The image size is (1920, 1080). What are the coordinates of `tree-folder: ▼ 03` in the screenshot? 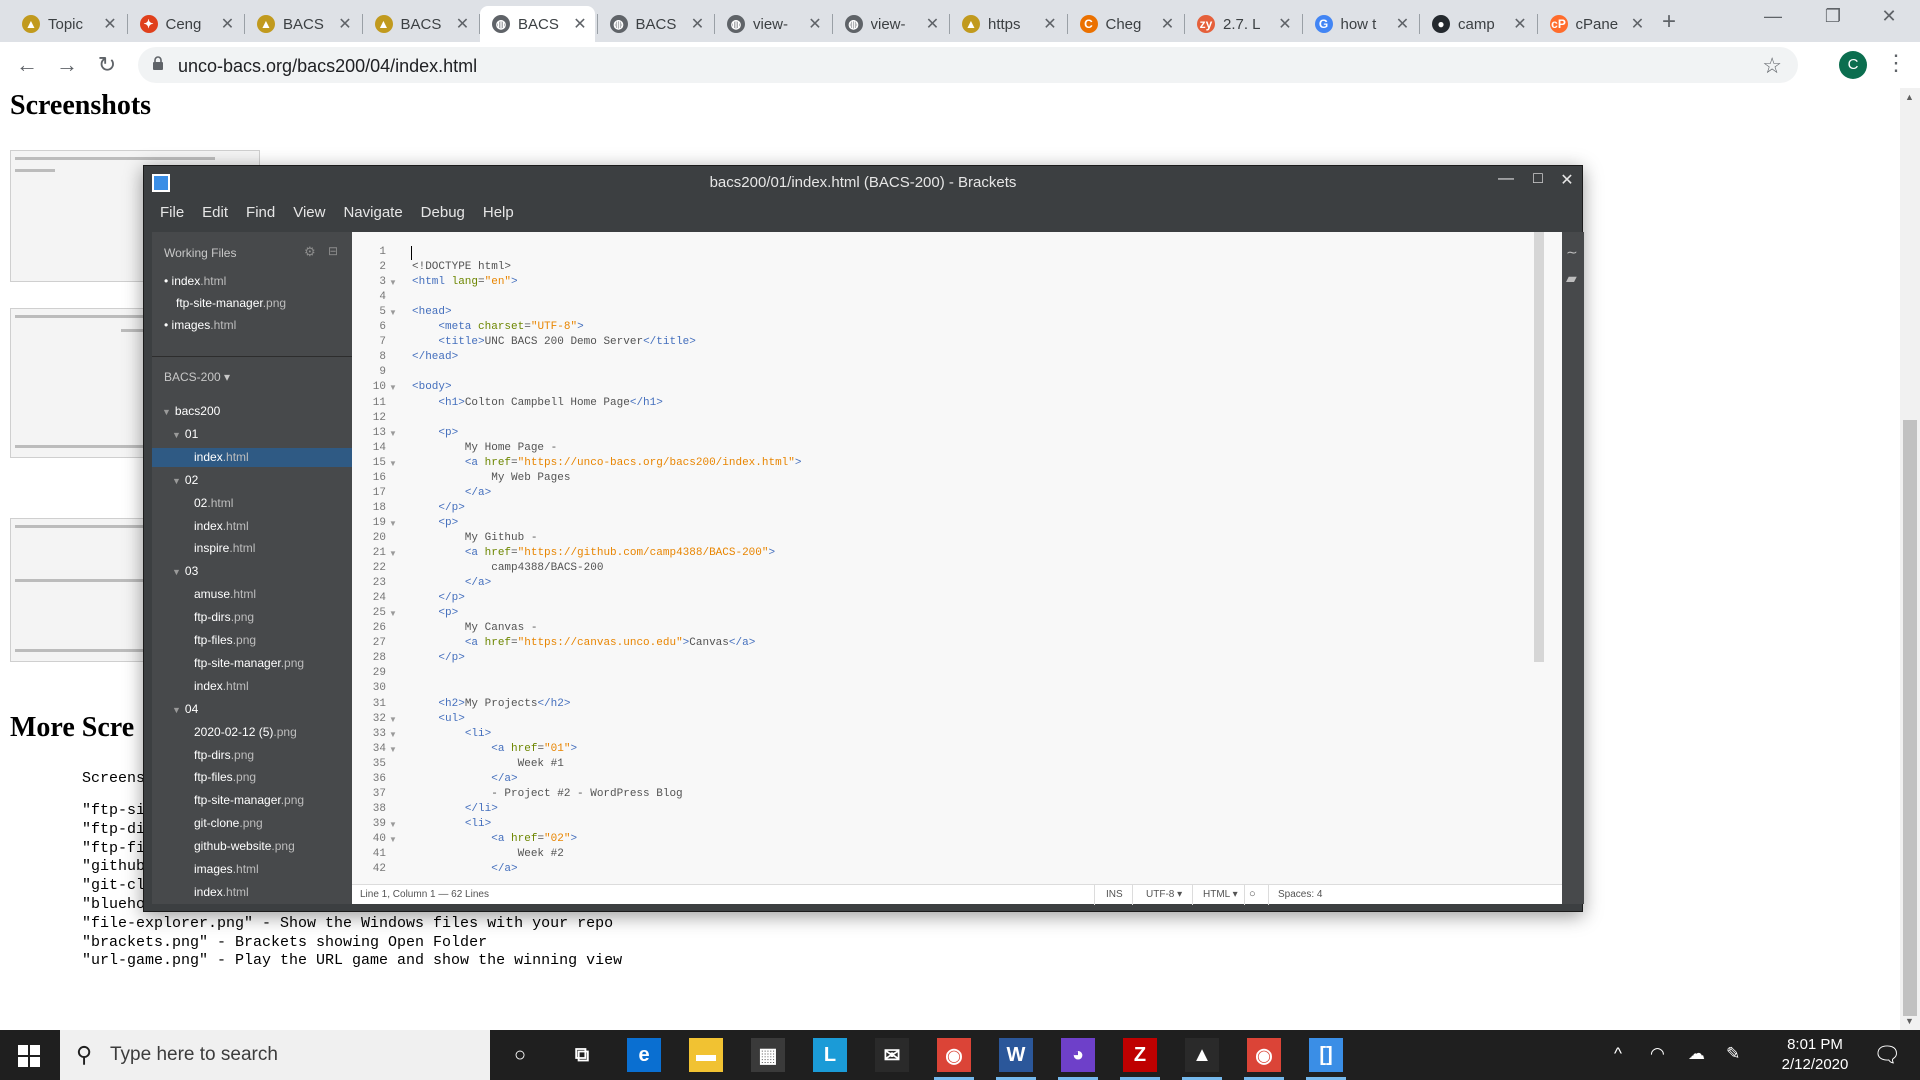 It's located at (252, 571).